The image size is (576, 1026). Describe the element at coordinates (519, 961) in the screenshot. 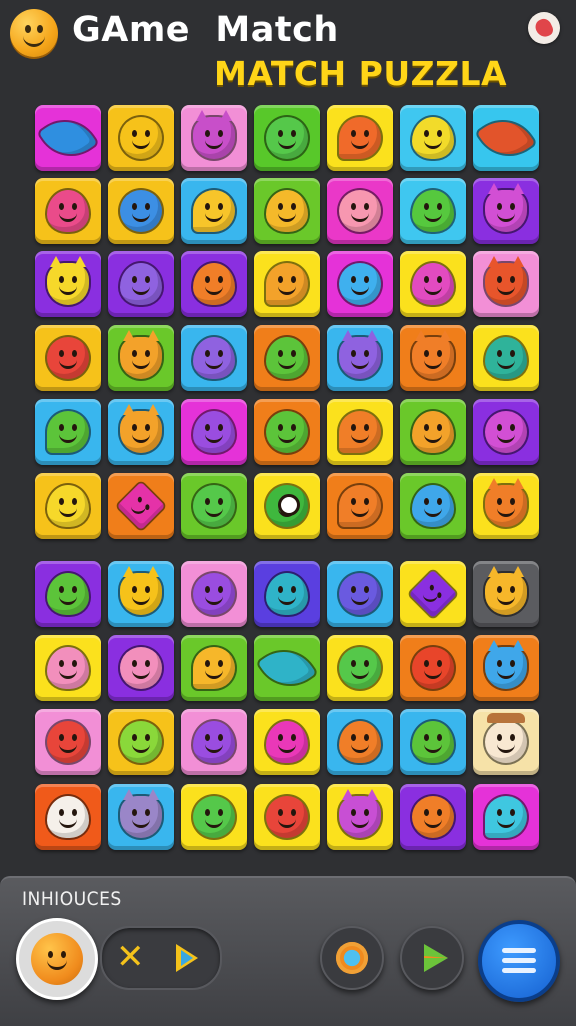

I see `menu-button` at that location.